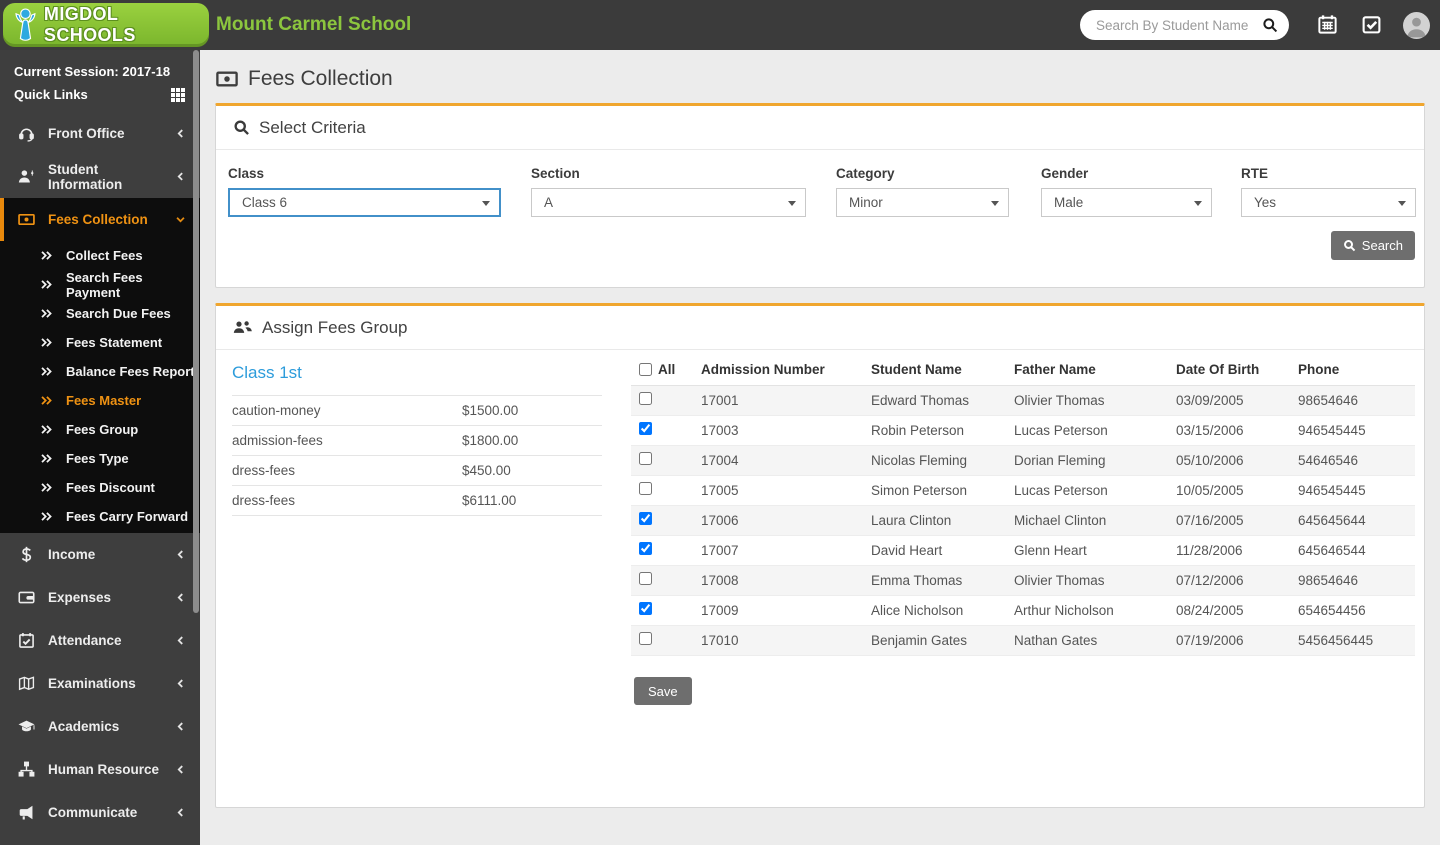 This screenshot has width=1440, height=845. Describe the element at coordinates (89, 24) in the screenshot. I see `logo-text: MIGDOL SCHOOLS` at that location.